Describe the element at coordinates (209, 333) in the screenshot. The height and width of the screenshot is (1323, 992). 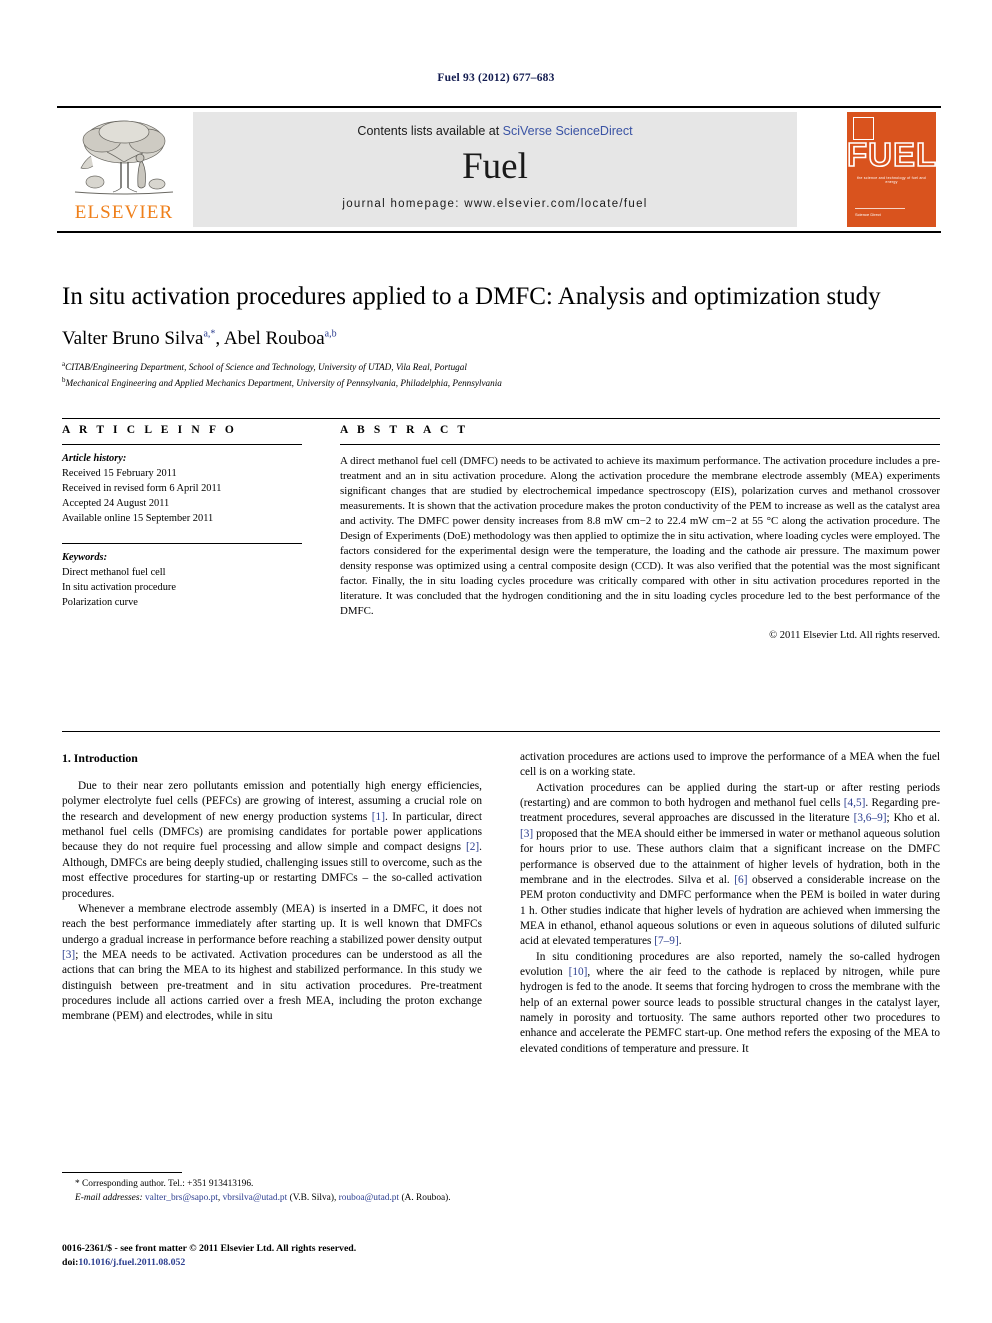
I see `author-1-affil-marker: a,*` at that location.